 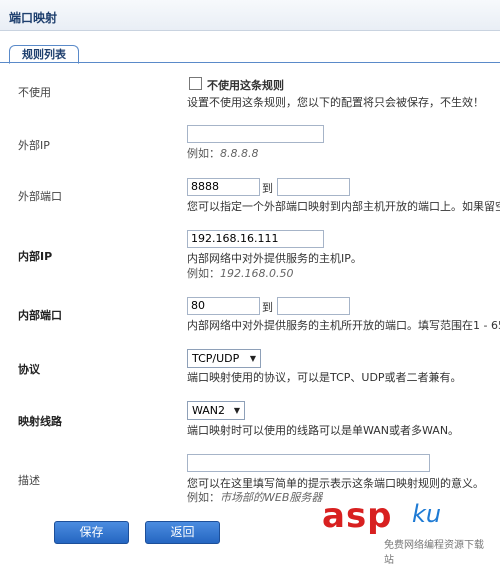 What do you see at coordinates (216, 358) in the screenshot?
I see `protocol-selected-value: TCP/UDP` at bounding box center [216, 358].